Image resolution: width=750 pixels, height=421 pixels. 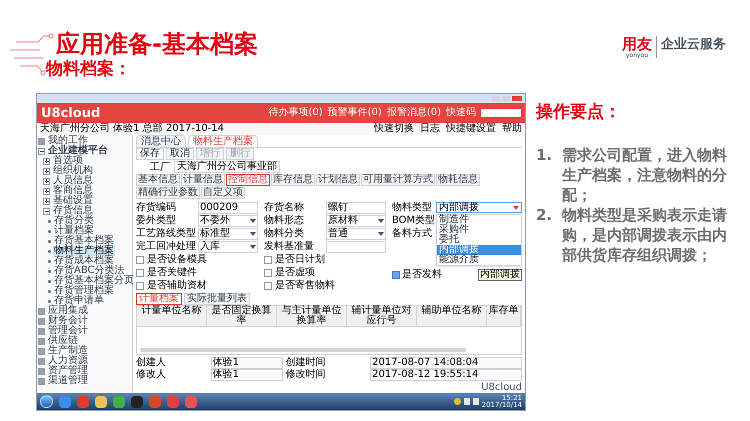 I want to click on sidebar-item: 存货管理档案, so click(x=84, y=291).